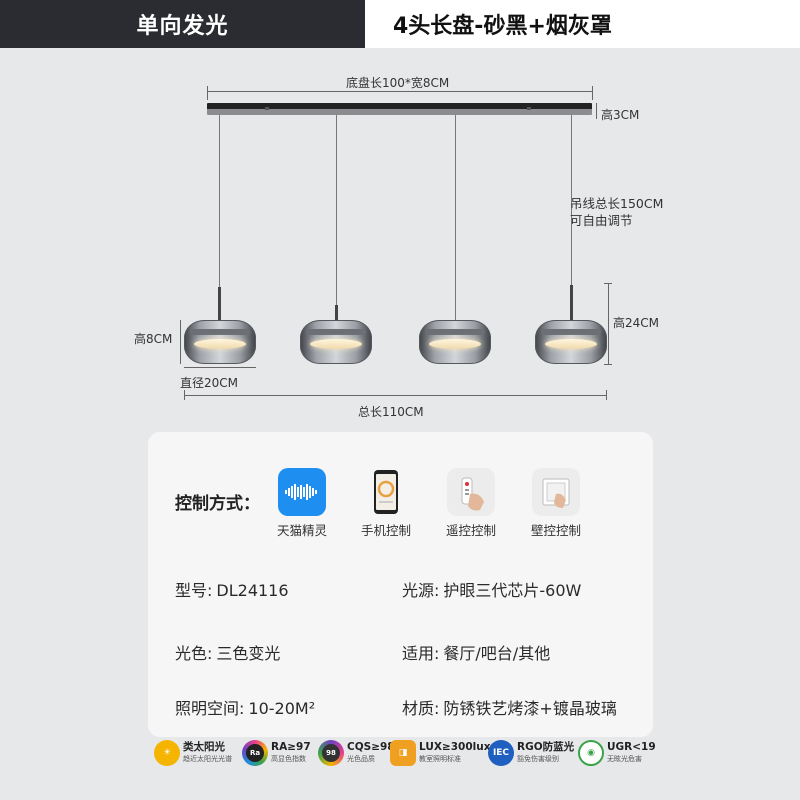 This screenshot has height=800, width=800. I want to click on spec-label: 型号:, so click(194, 590).